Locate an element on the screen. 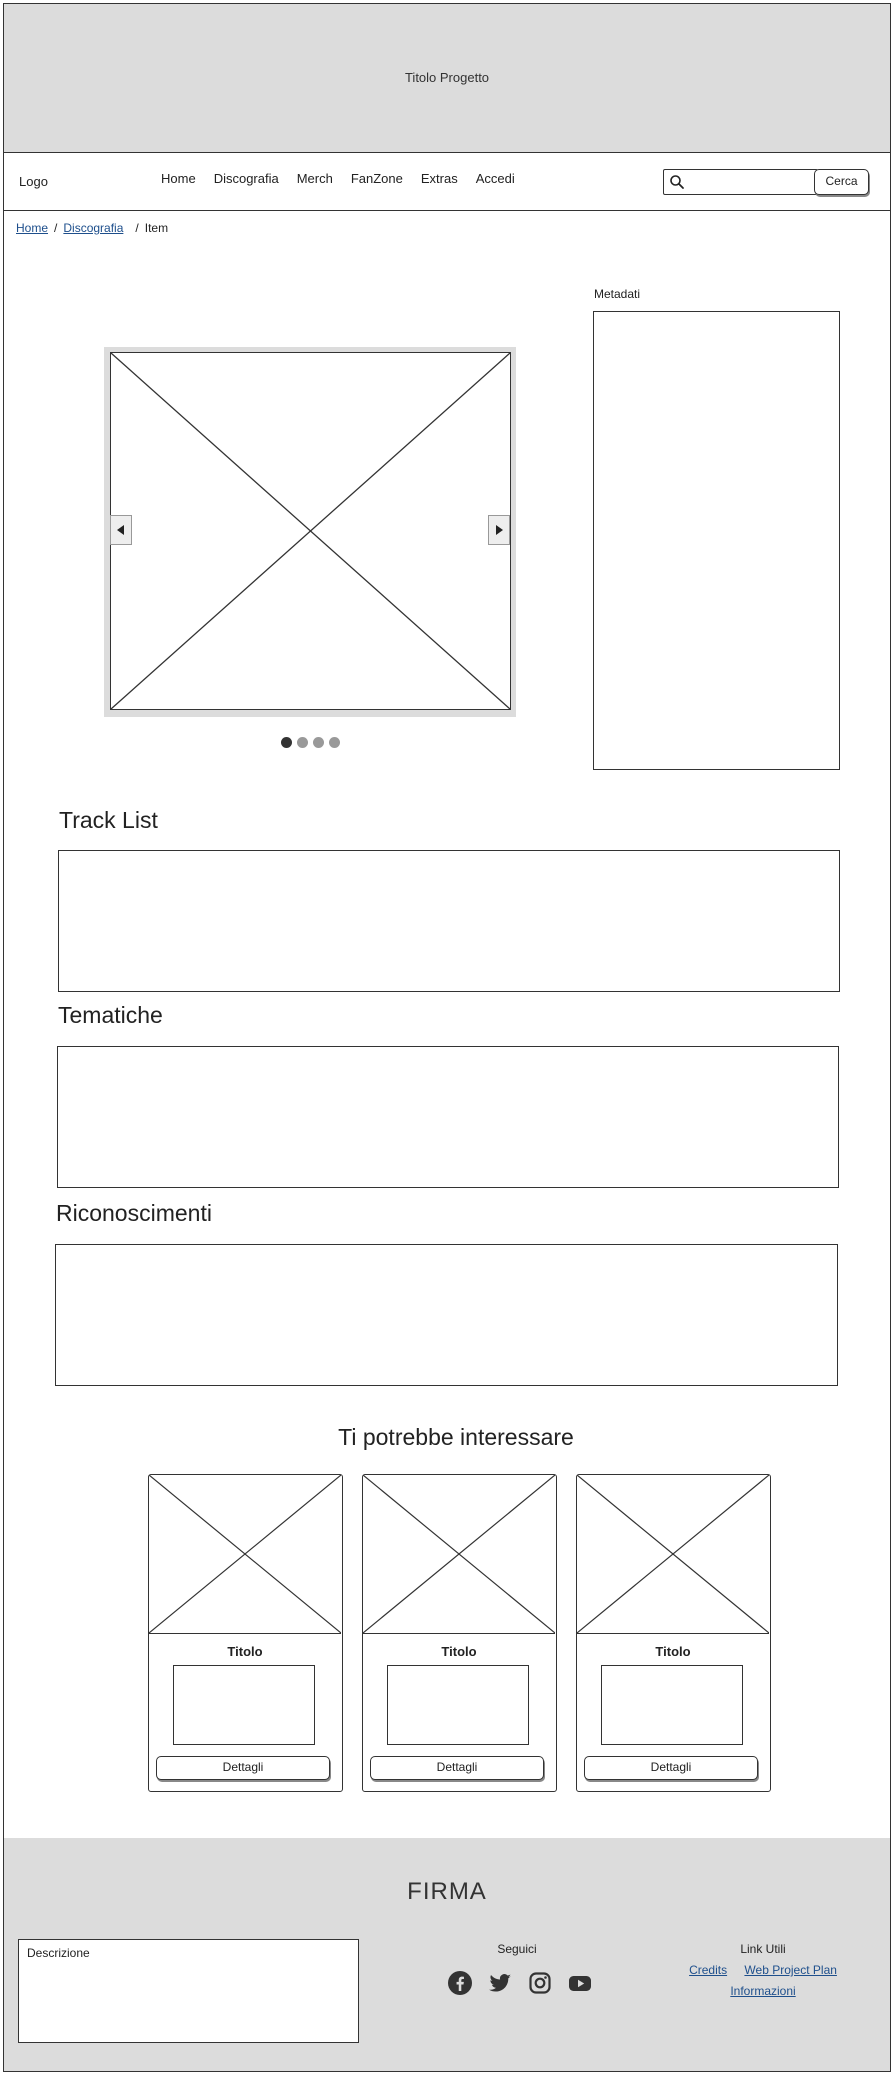  nav-extras: Extras is located at coordinates (439, 178).